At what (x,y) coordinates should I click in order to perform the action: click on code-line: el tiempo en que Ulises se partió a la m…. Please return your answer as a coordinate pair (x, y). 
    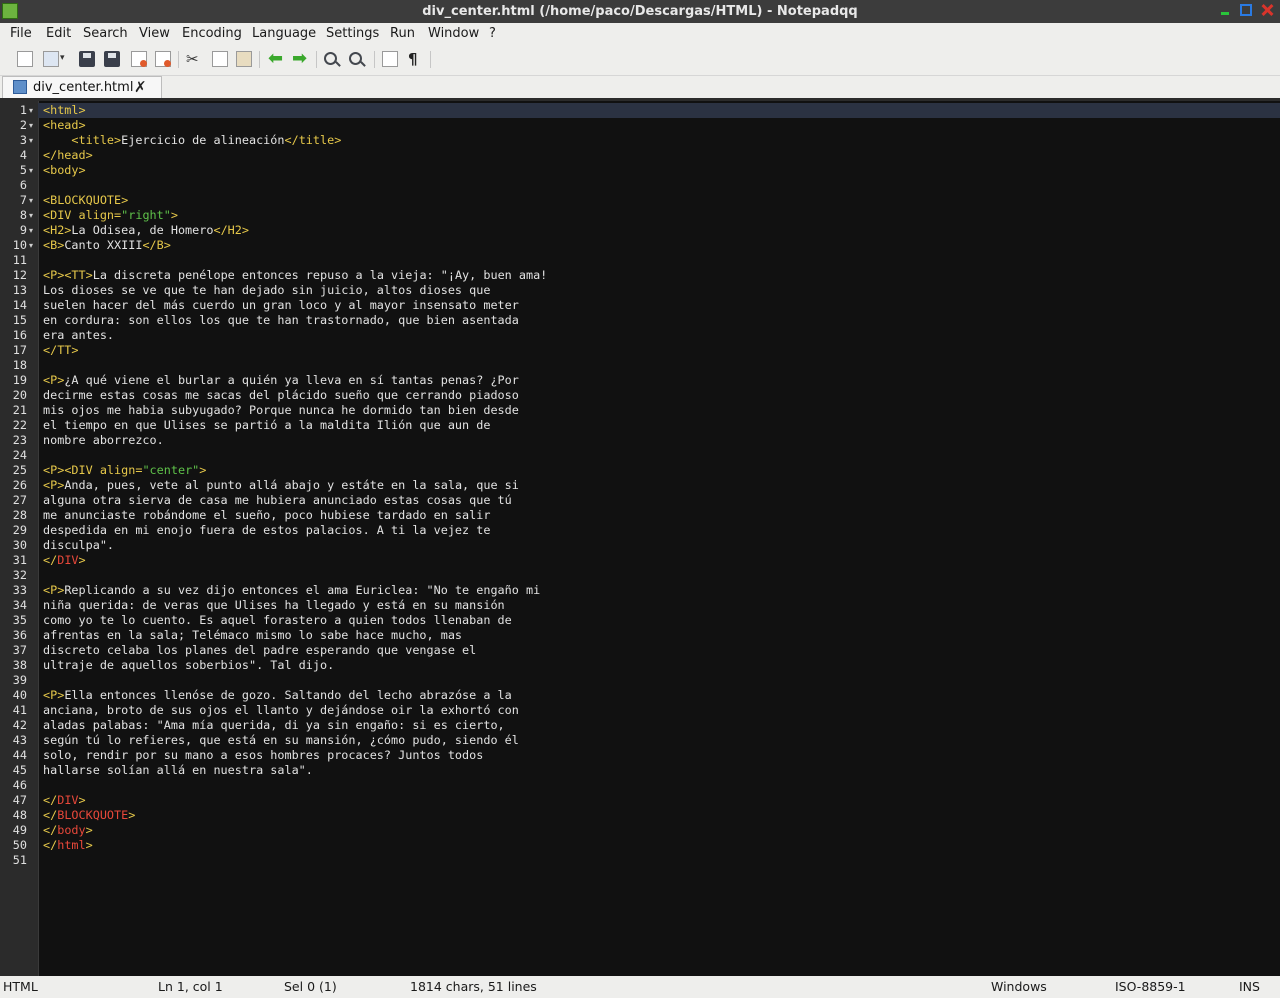
    Looking at the image, I should click on (659, 425).